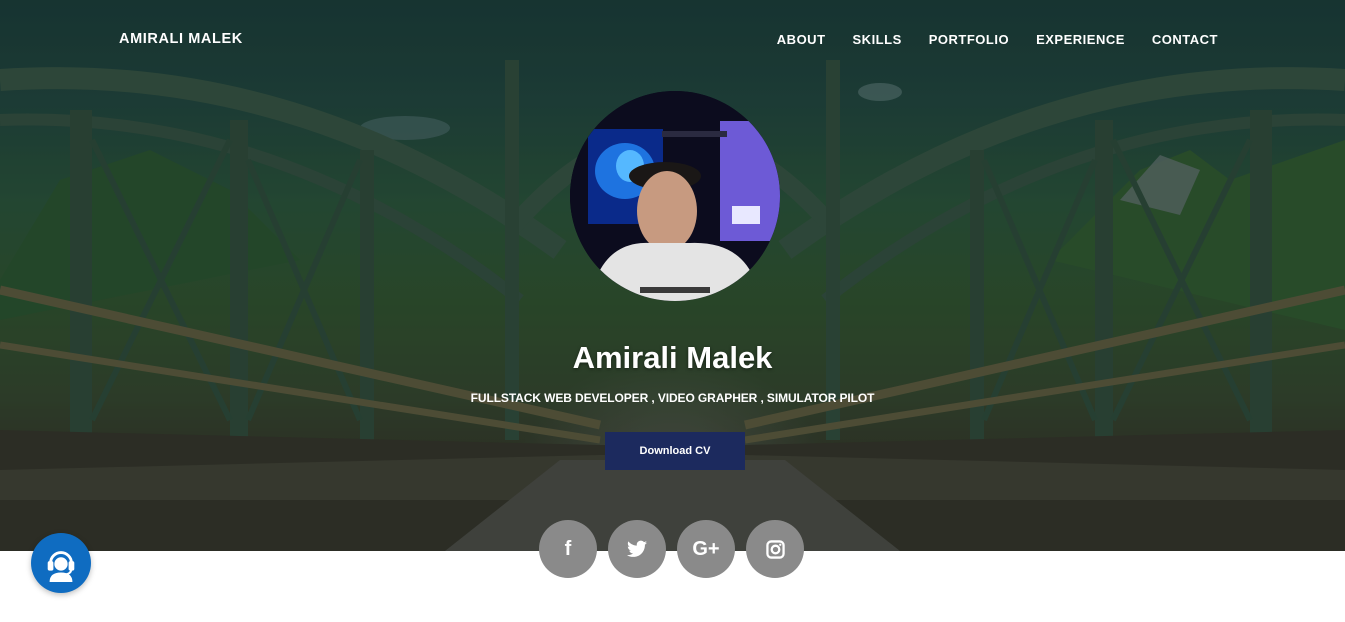 Image resolution: width=1345 pixels, height=622 pixels. I want to click on facebook-link: f, so click(568, 549).